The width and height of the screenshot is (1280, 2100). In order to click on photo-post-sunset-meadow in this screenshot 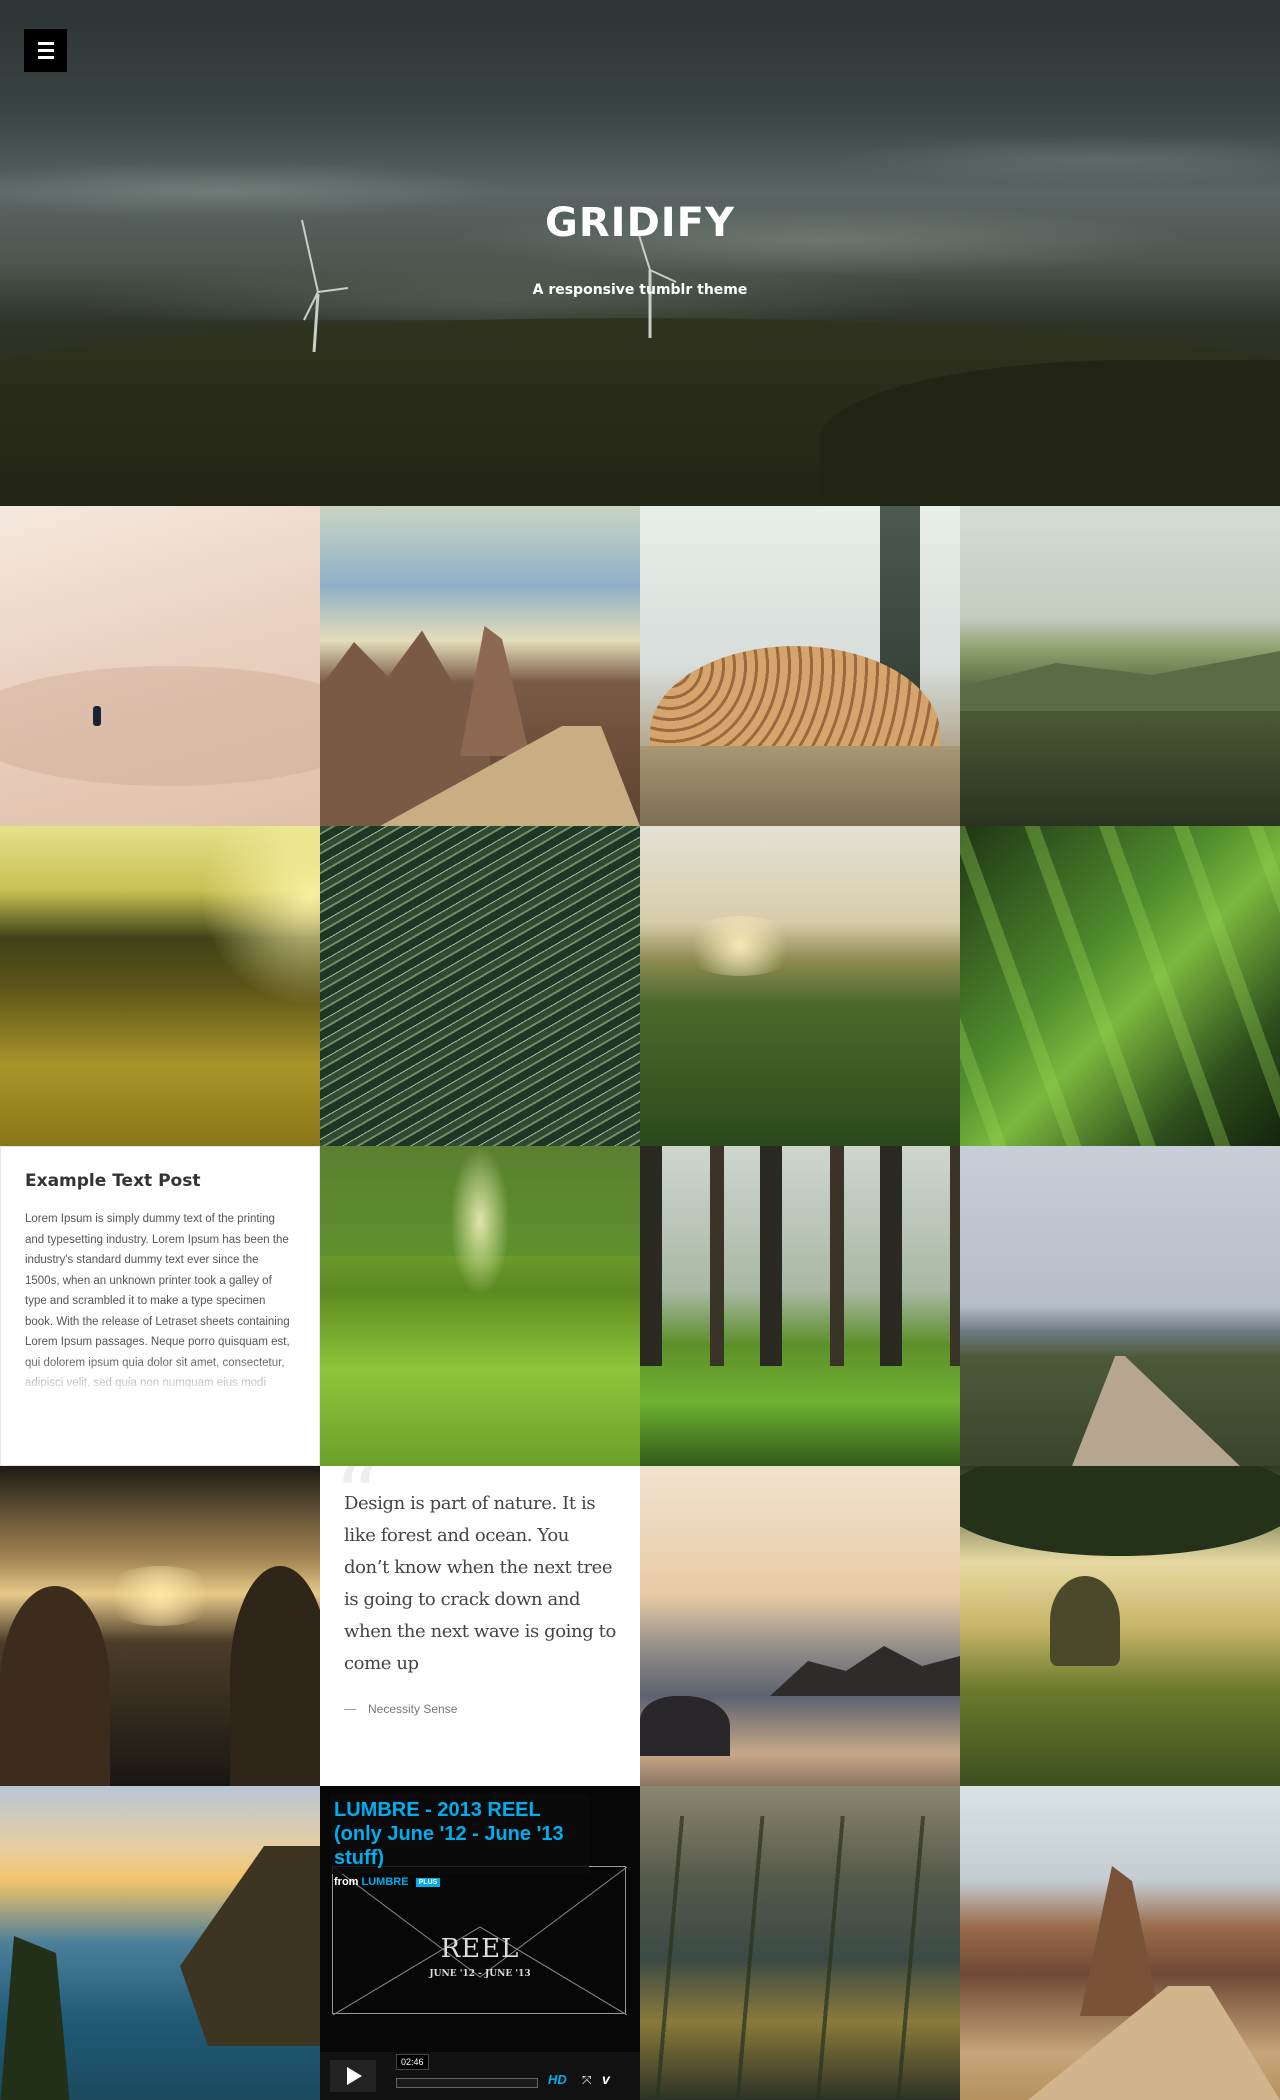, I will do `click(800, 986)`.